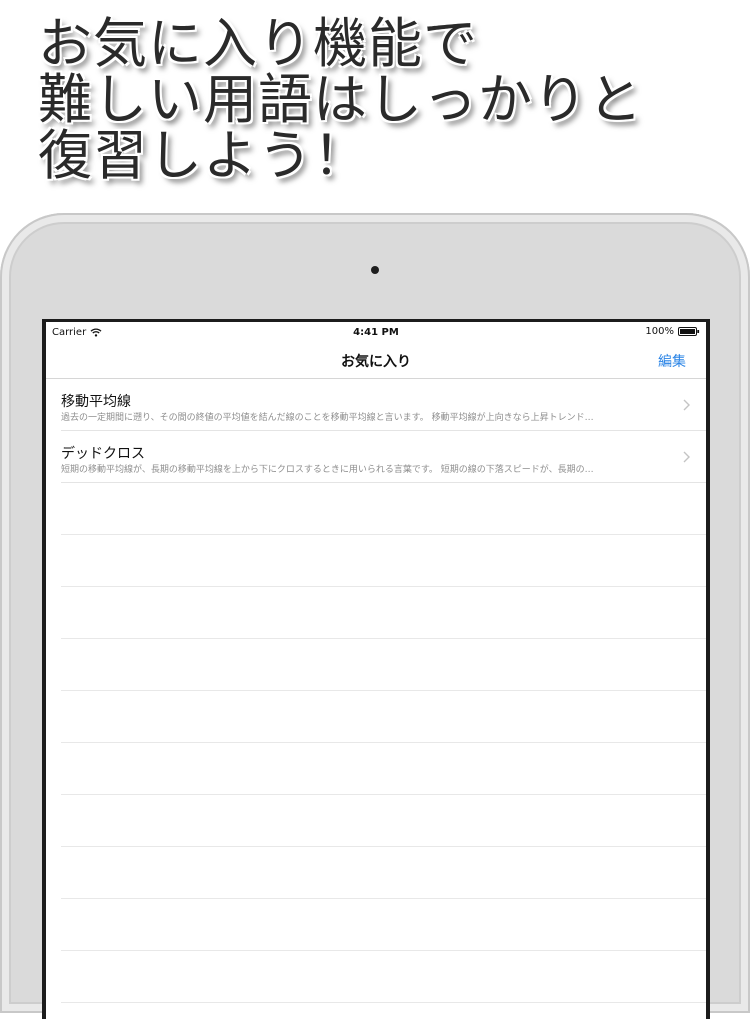 Image resolution: width=750 pixels, height=1019 pixels. Describe the element at coordinates (96, 402) in the screenshot. I see `list-item-title: 移動平均線` at that location.